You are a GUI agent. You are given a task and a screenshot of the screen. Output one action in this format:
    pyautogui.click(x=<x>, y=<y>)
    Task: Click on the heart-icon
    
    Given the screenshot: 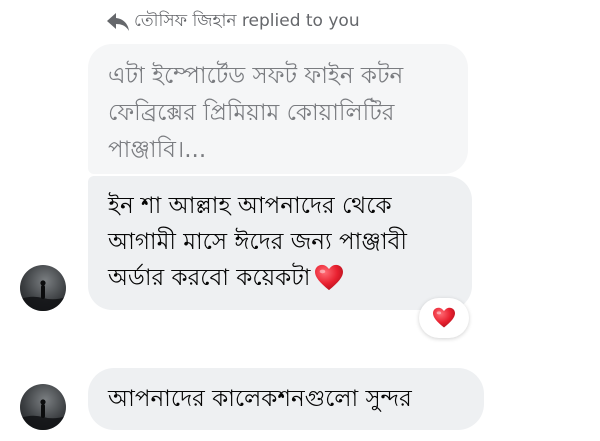 What is the action you would take?
    pyautogui.click(x=329, y=277)
    